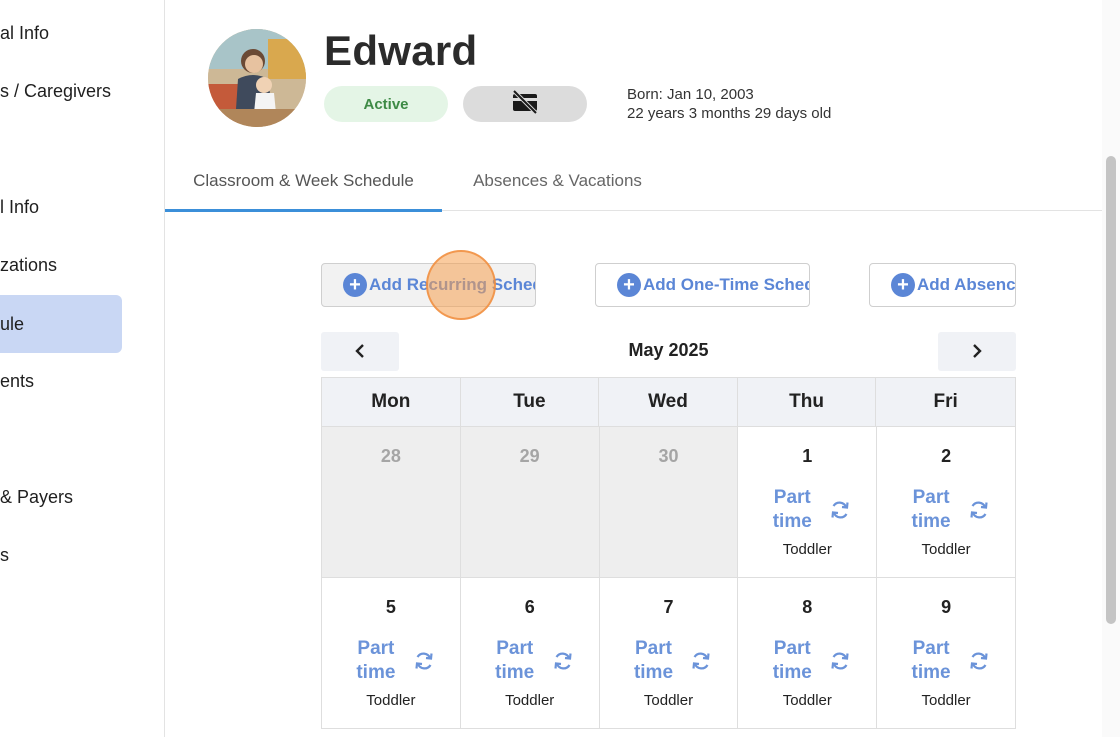  I want to click on add-absence-label: Add Absence, so click(966, 284).